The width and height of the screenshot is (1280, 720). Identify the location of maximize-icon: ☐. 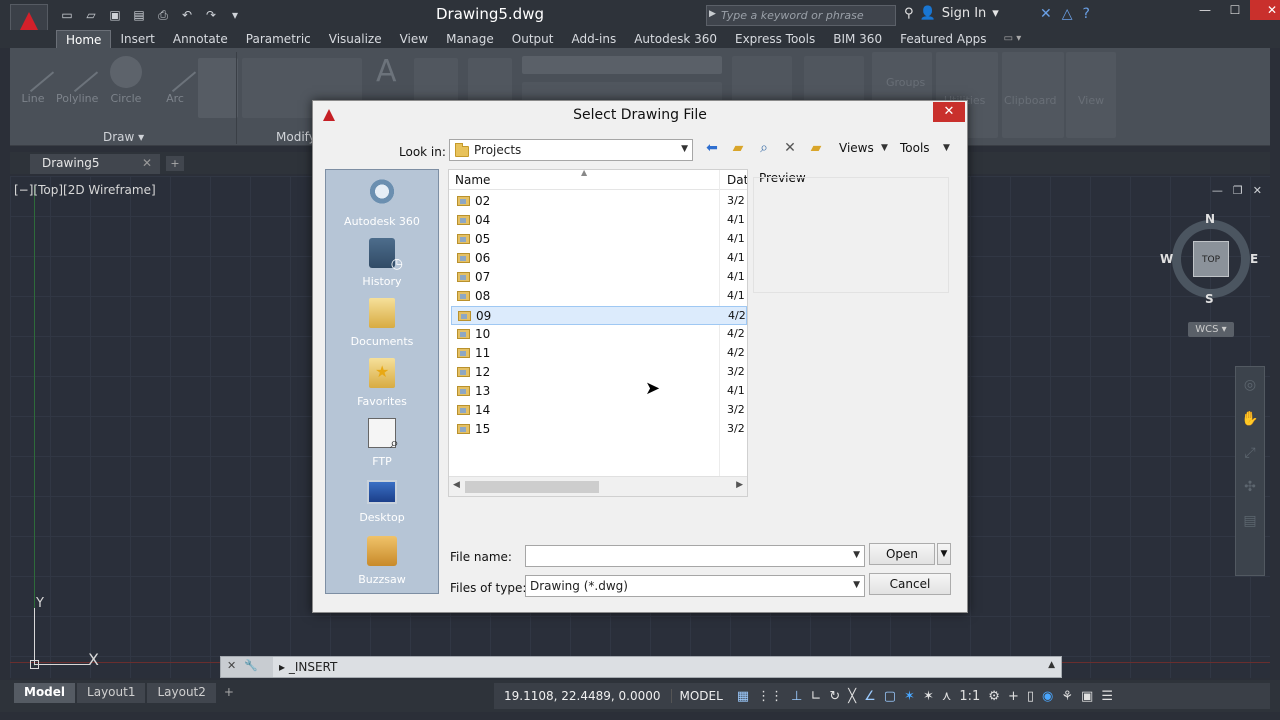
(1235, 10).